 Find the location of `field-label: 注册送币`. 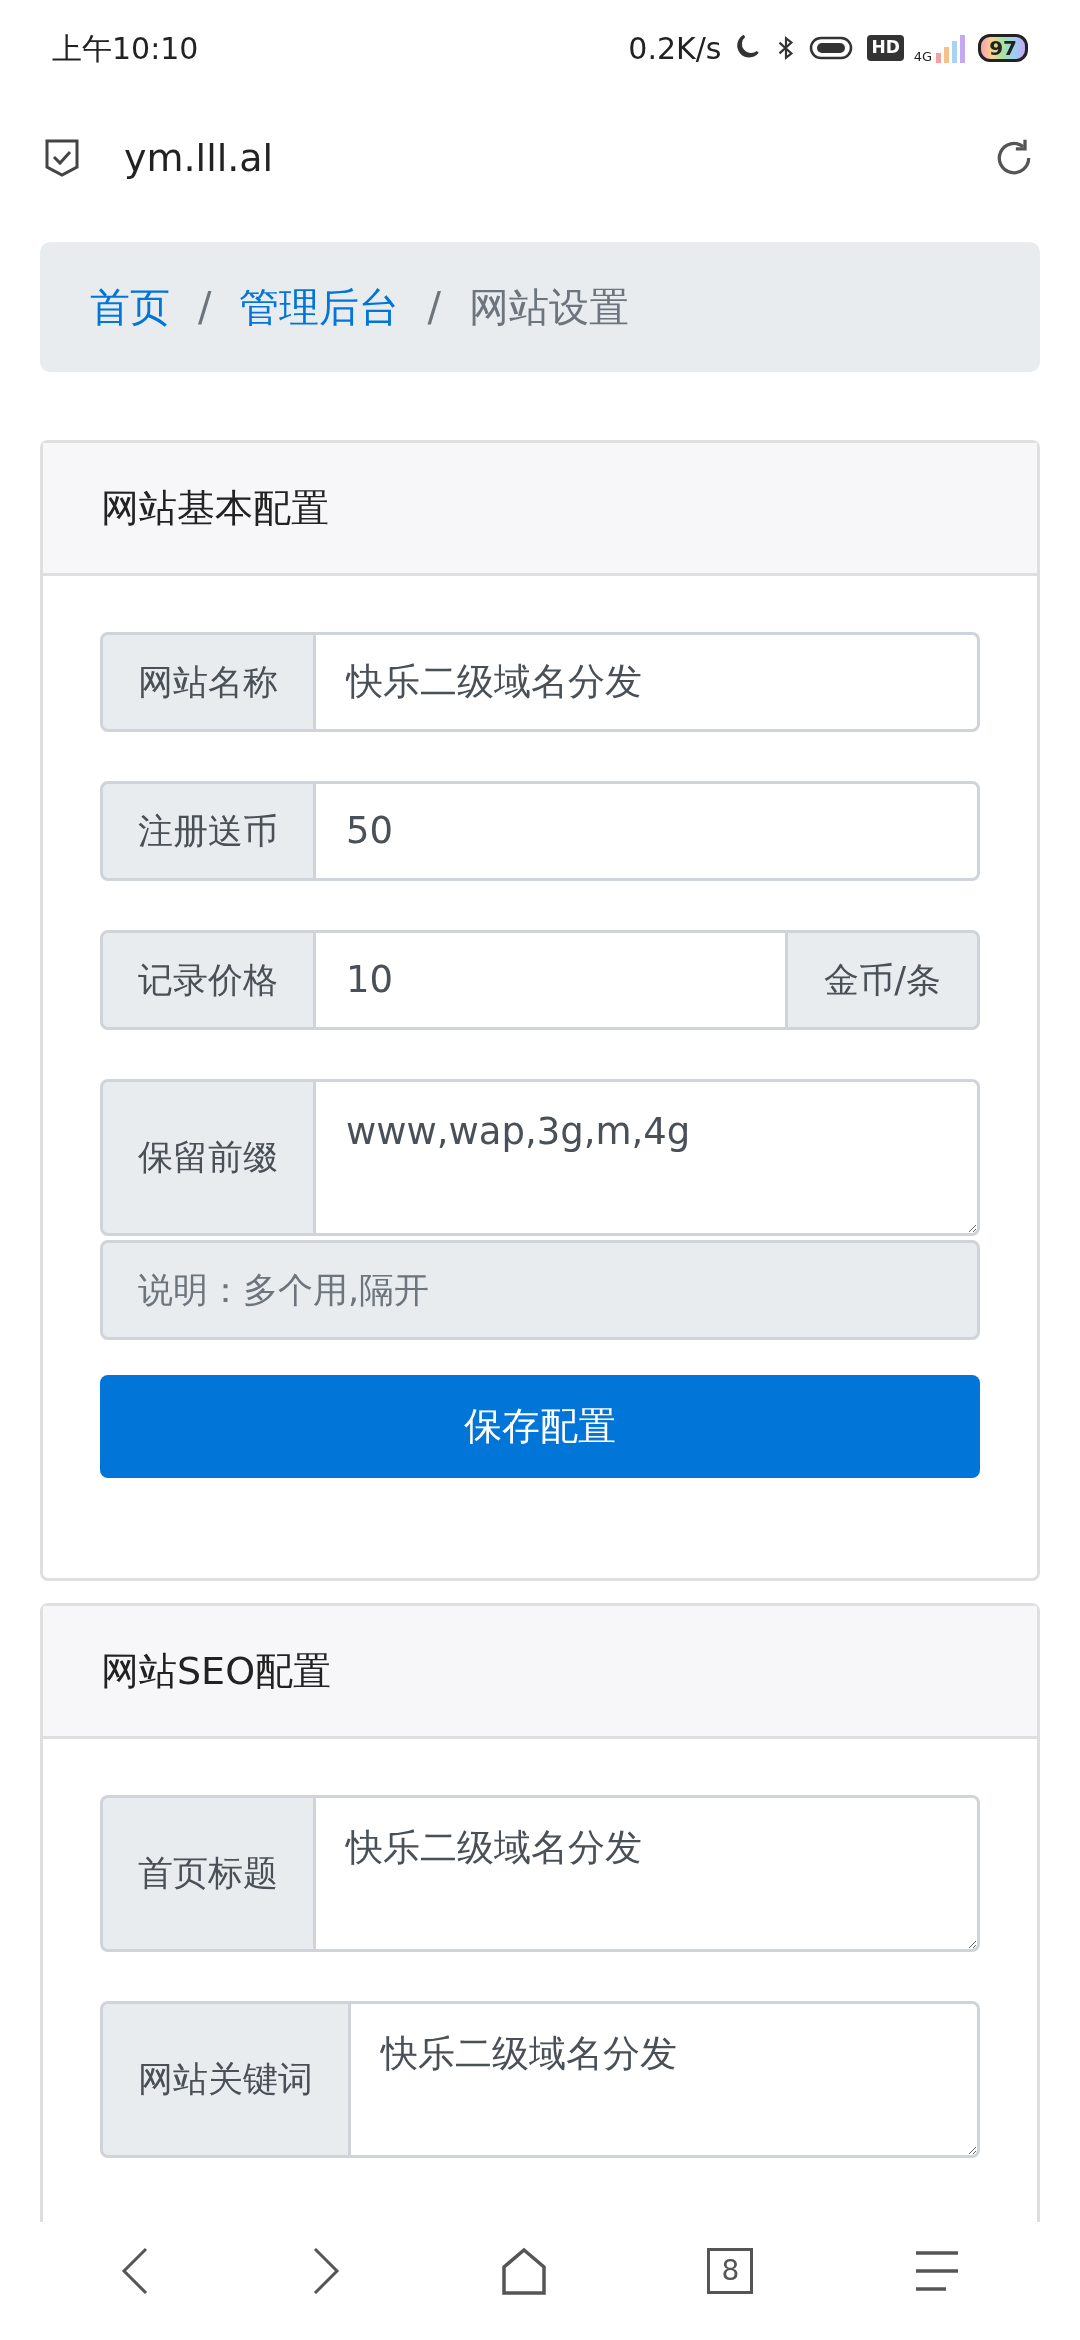

field-label: 注册送币 is located at coordinates (208, 831).